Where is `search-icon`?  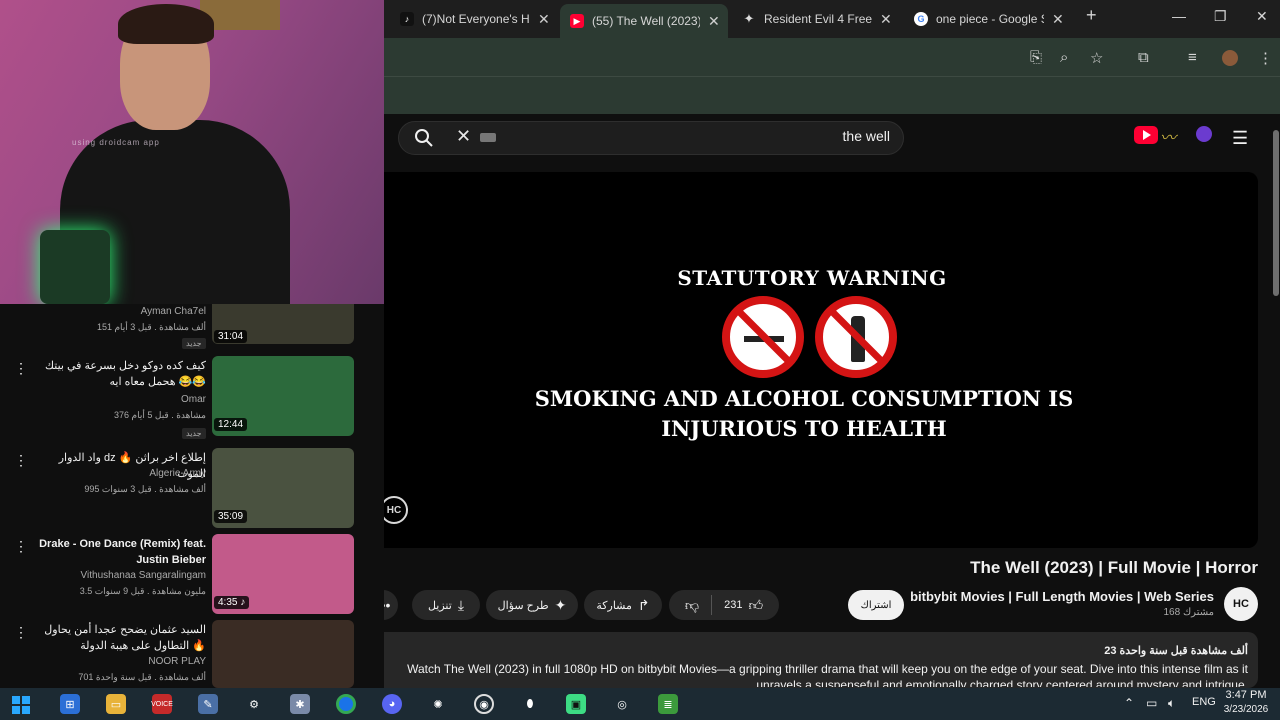 search-icon is located at coordinates (424, 138).